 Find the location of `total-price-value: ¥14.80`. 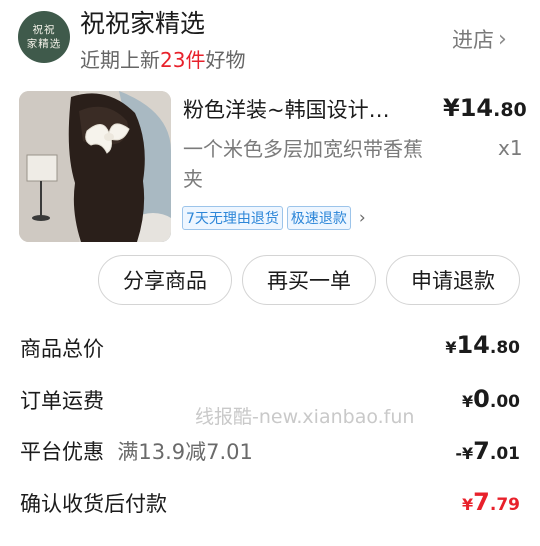

total-price-value: ¥14.80 is located at coordinates (482, 345).